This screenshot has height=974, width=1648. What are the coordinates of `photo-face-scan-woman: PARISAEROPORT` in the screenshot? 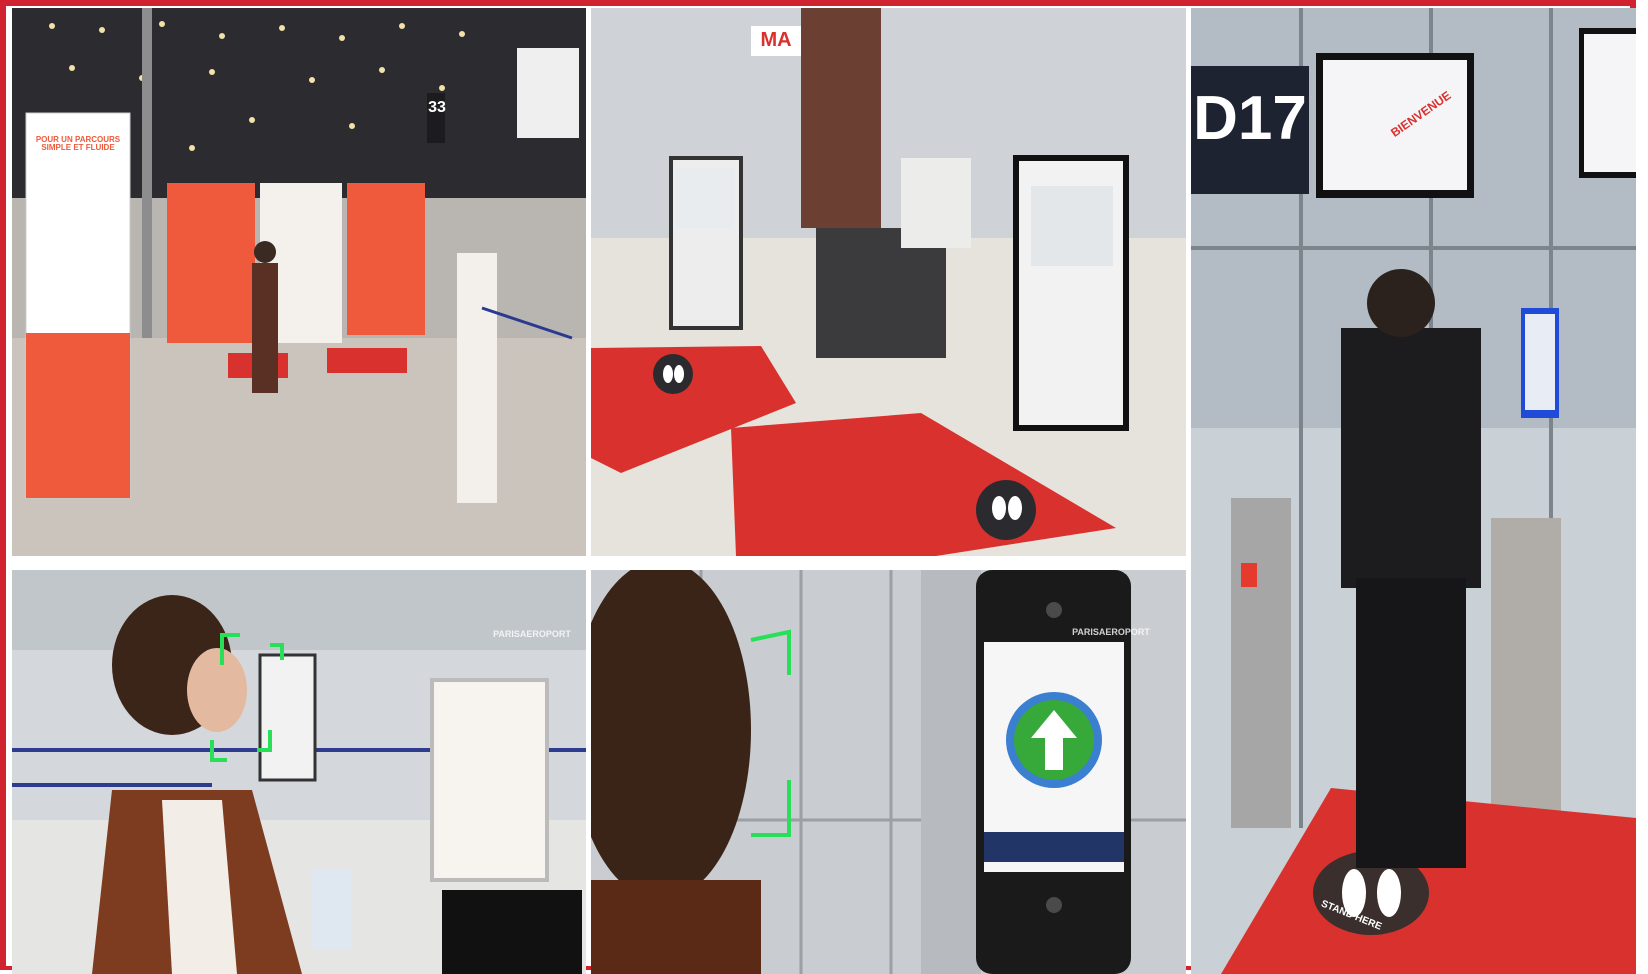 It's located at (299, 772).